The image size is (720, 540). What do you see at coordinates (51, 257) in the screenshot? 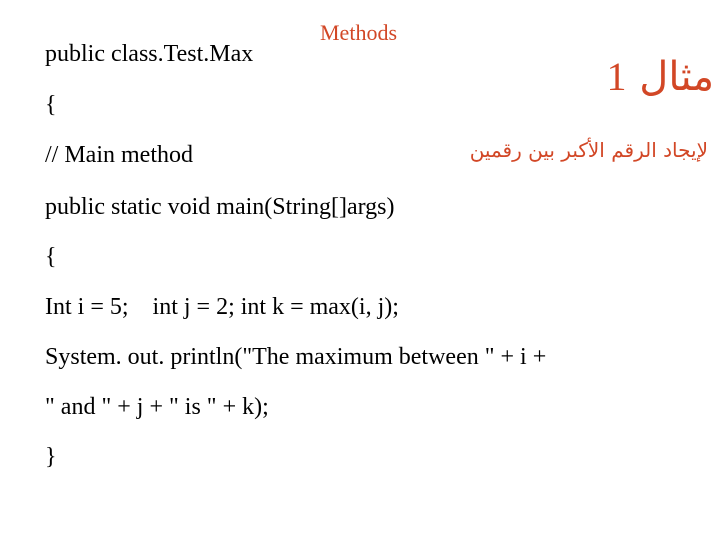
I see `code-line-open-brace-main: {` at bounding box center [51, 257].